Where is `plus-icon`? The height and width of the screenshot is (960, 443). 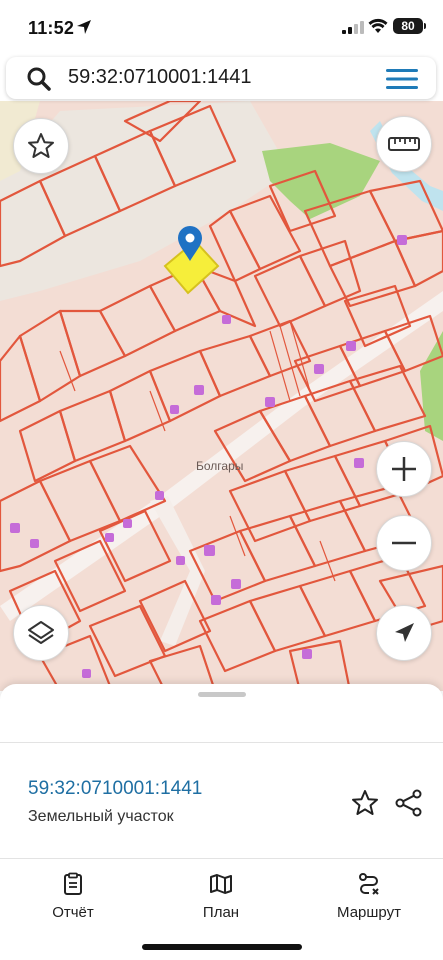 plus-icon is located at coordinates (404, 469).